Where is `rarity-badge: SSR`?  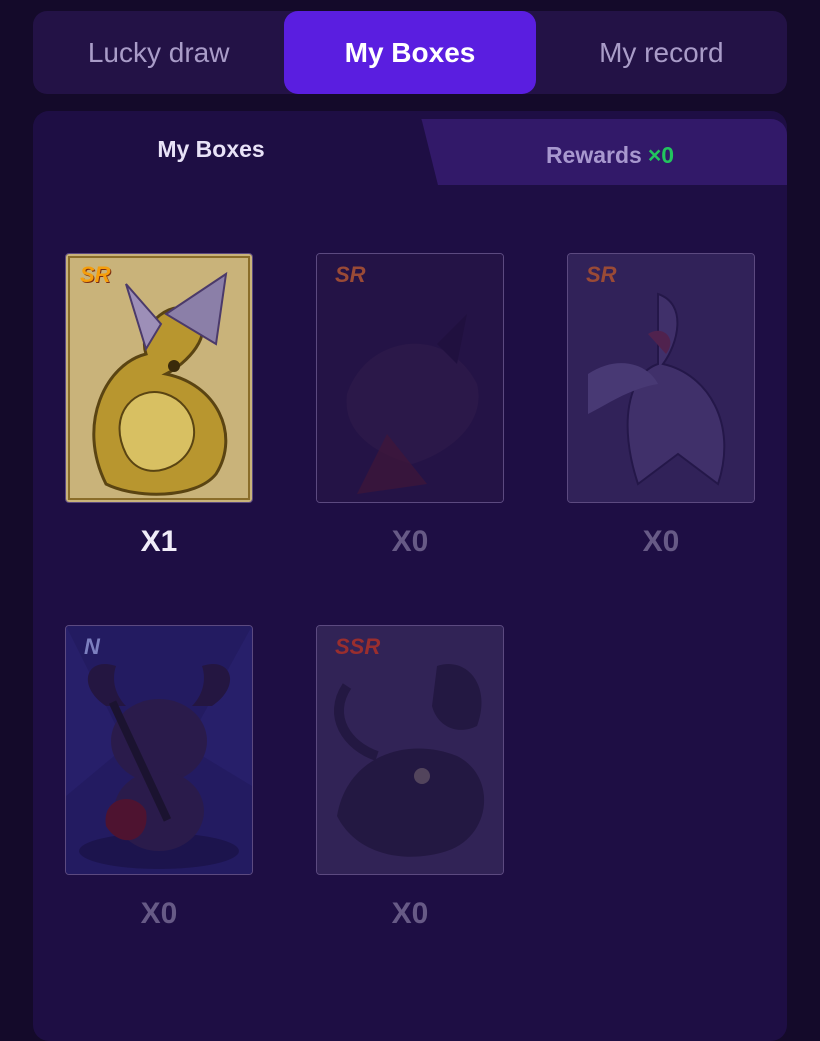 rarity-badge: SSR is located at coordinates (358, 646).